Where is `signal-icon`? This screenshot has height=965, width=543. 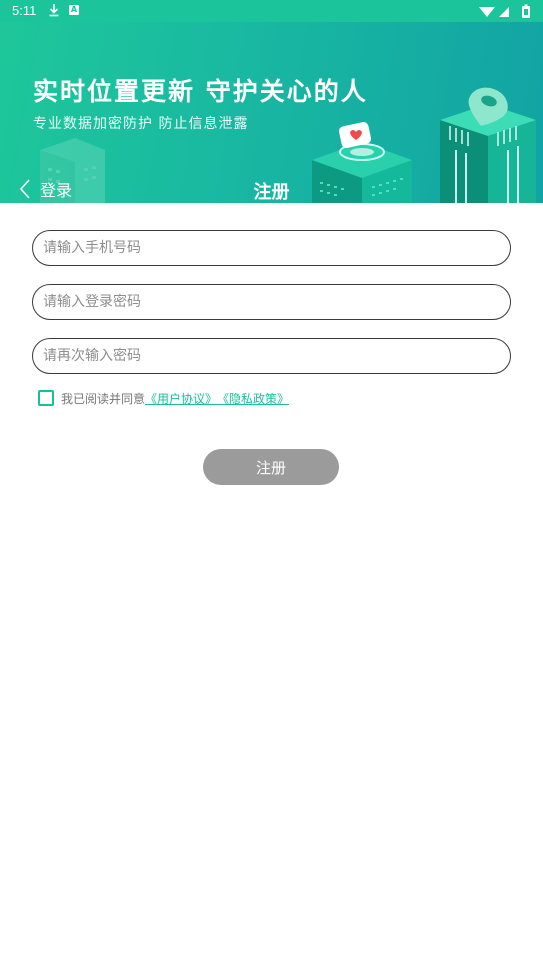
signal-icon is located at coordinates (504, 12).